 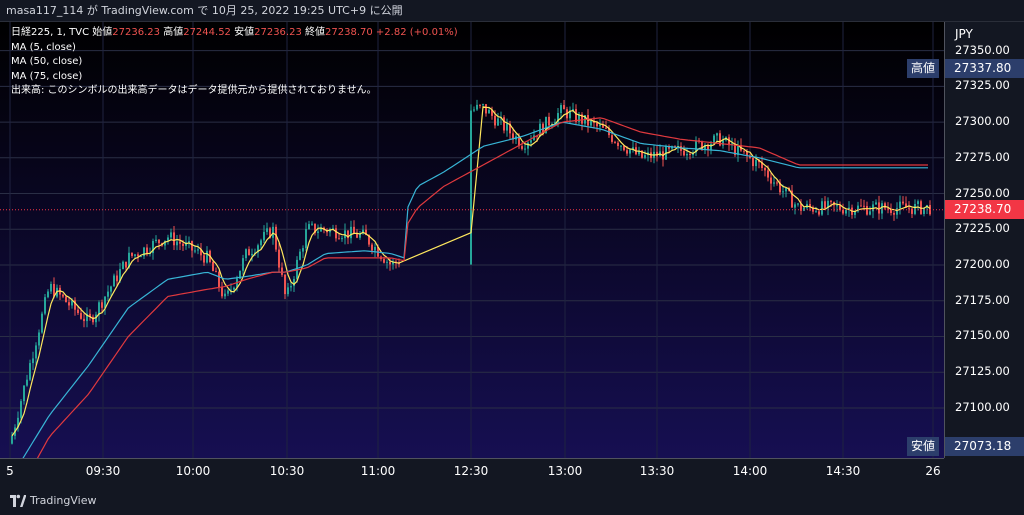 What do you see at coordinates (378, 471) in the screenshot?
I see `time-tick-label: 11:00` at bounding box center [378, 471].